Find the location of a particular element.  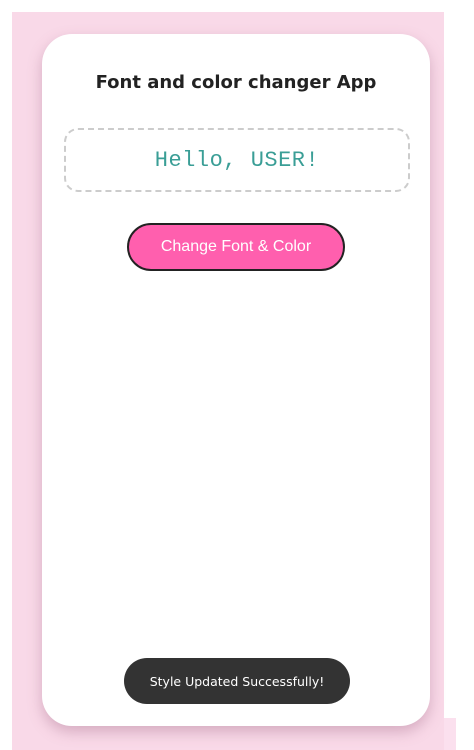

background-corner is located at coordinates (450, 734).